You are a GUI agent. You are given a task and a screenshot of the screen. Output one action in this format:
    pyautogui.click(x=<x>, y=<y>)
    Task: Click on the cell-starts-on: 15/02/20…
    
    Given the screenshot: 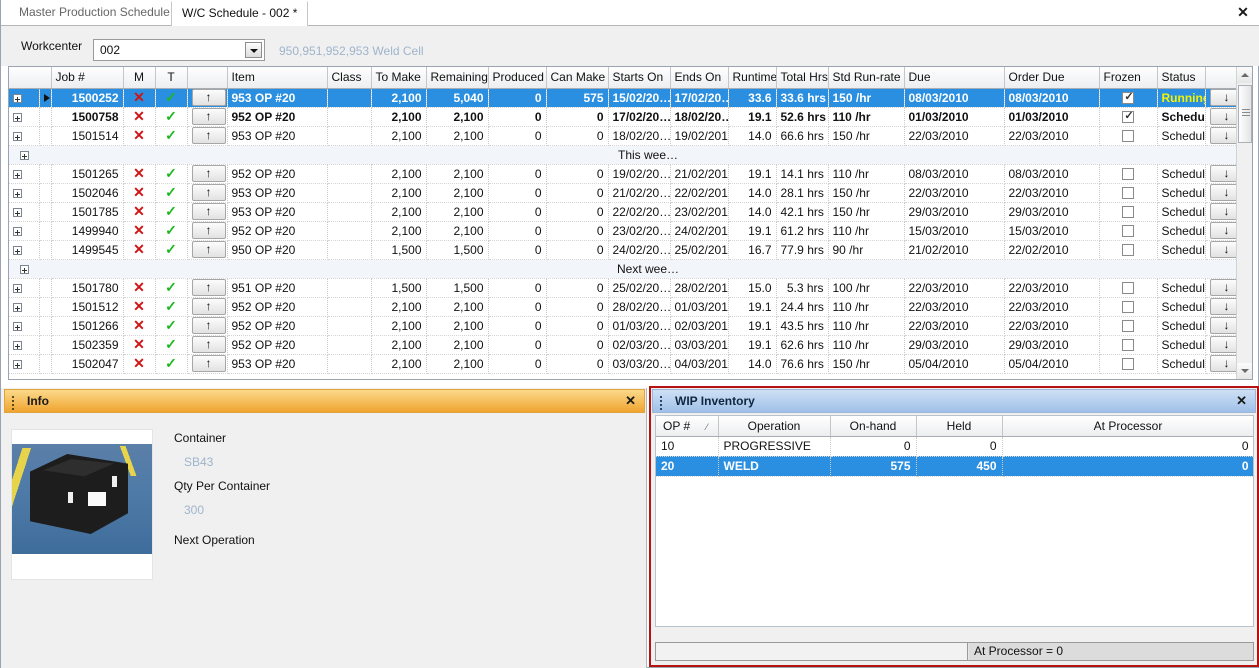 What is the action you would take?
    pyautogui.click(x=639, y=98)
    